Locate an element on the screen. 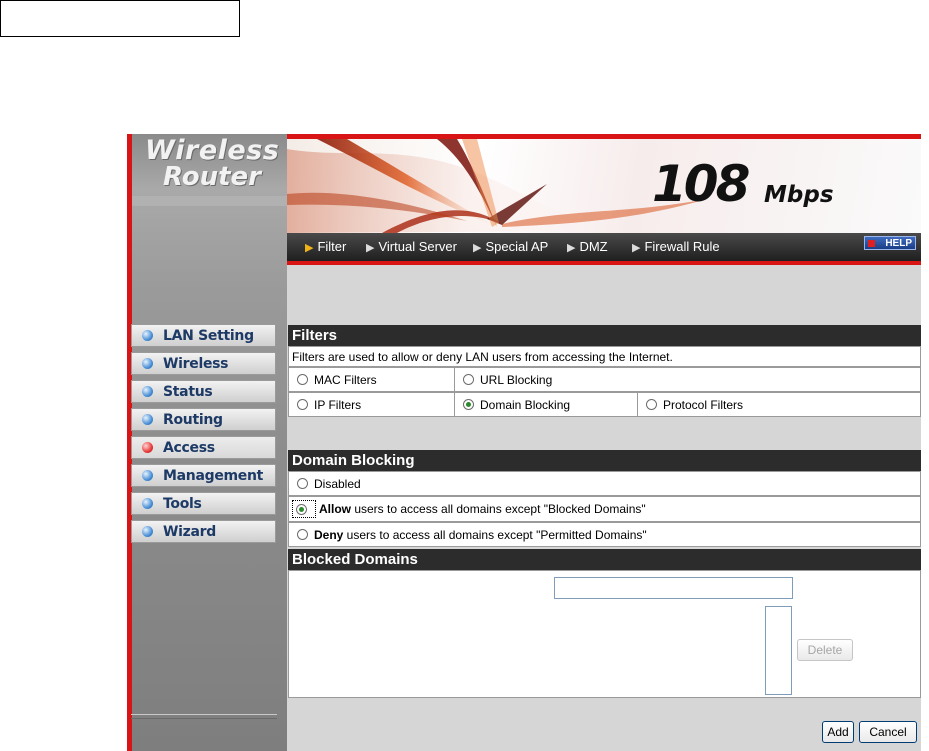  tab-firewall-rule: ▶ Firewall Rule is located at coordinates (676, 246).